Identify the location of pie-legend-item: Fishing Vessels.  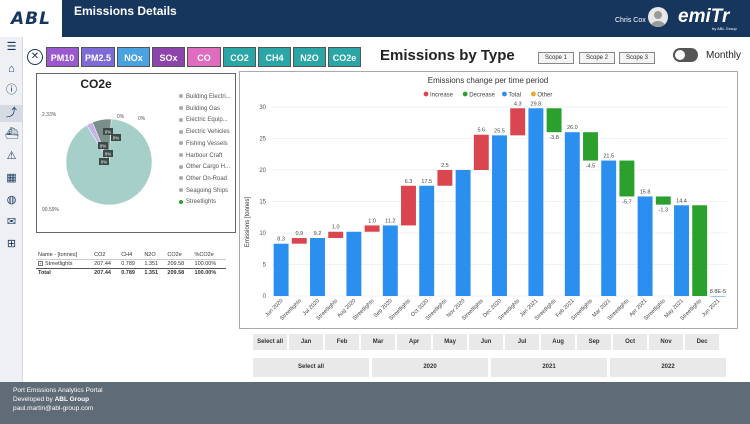
(203, 144).